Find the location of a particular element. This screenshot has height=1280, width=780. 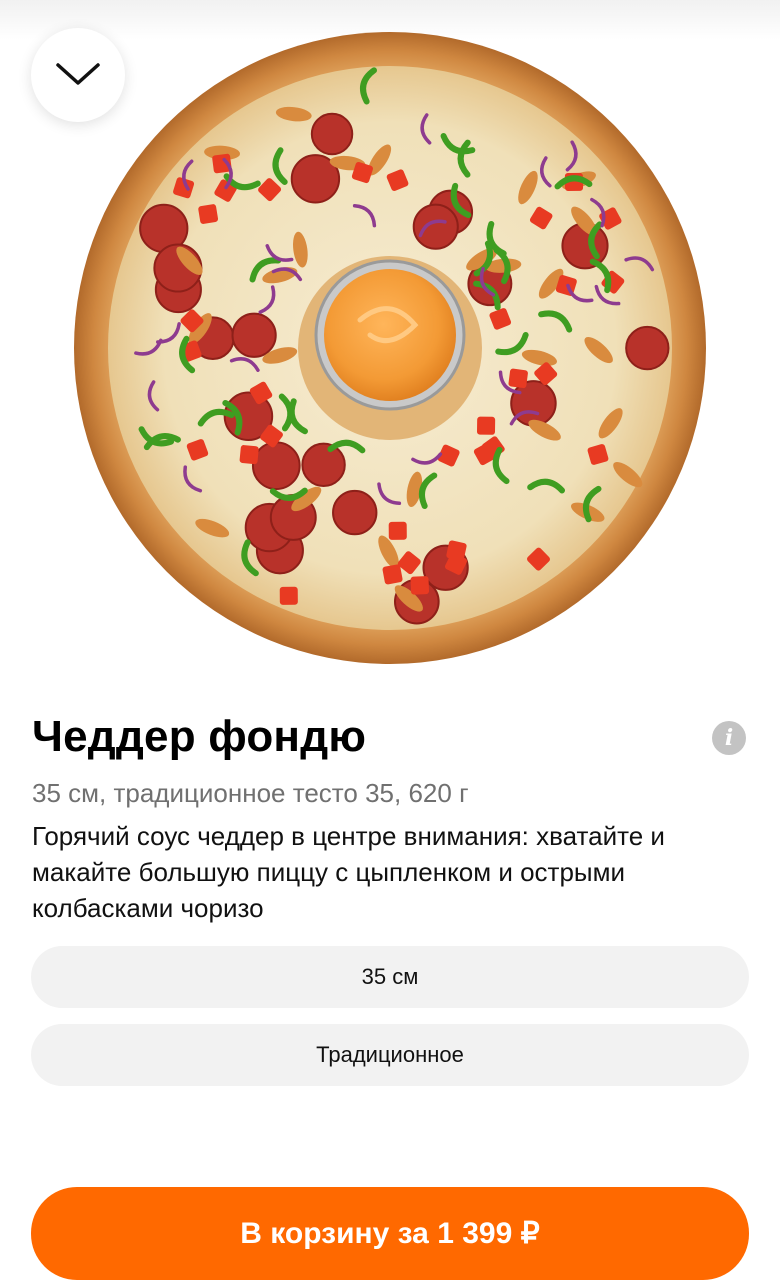

product-title: Чеддер фондю is located at coordinates (199, 736).